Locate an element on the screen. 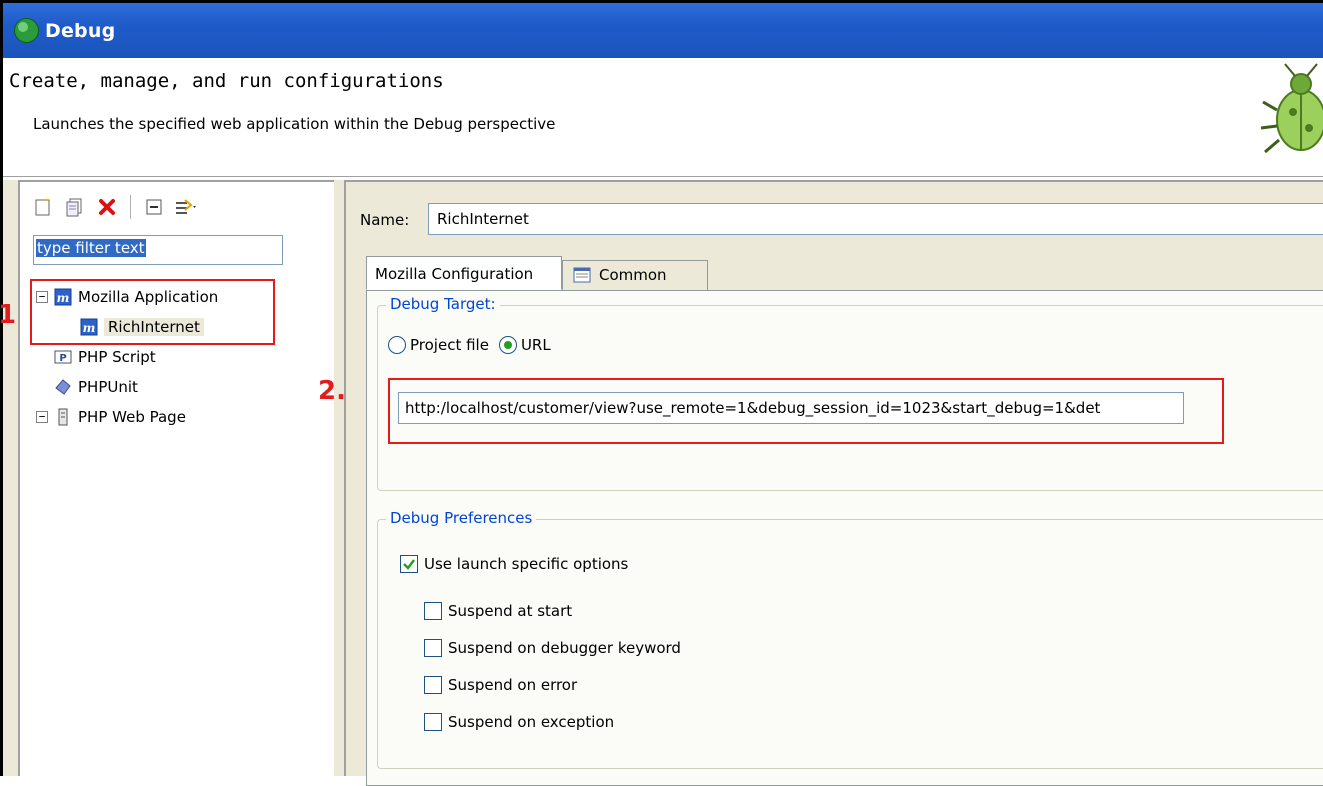 The height and width of the screenshot is (786, 1323). project-file-label: Project file is located at coordinates (449, 345).